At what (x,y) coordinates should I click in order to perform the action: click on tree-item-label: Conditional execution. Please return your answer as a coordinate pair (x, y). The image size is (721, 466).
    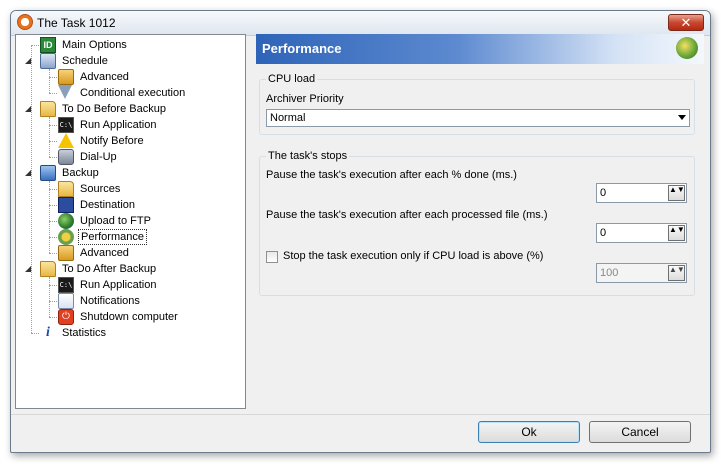
    Looking at the image, I should click on (133, 93).